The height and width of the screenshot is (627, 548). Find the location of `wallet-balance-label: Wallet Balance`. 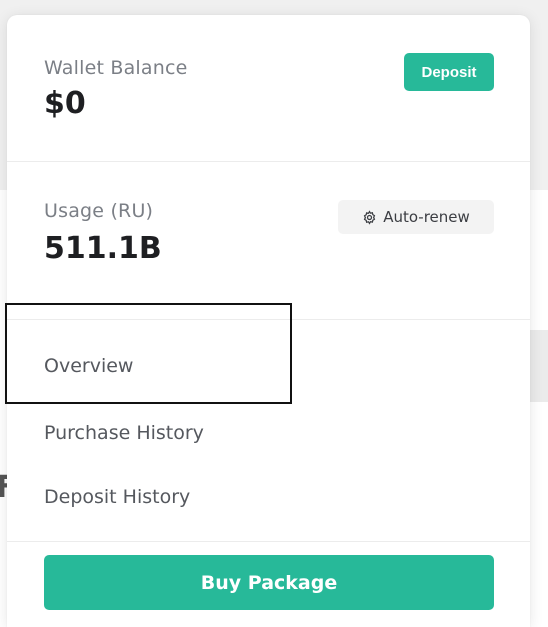

wallet-balance-label: Wallet Balance is located at coordinates (116, 68).